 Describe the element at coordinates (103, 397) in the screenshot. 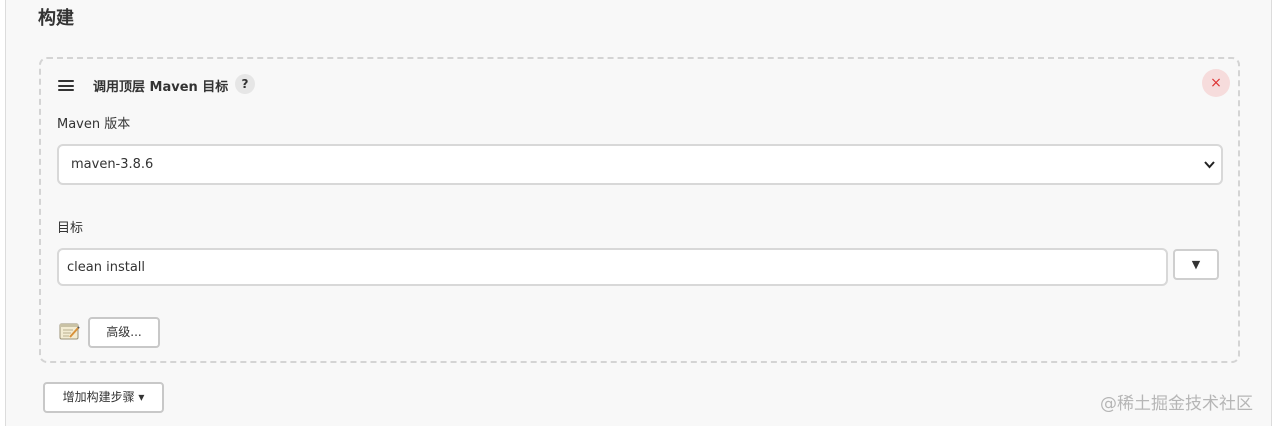

I see `add-build-step-button: 增加构建步骤 ▾` at that location.